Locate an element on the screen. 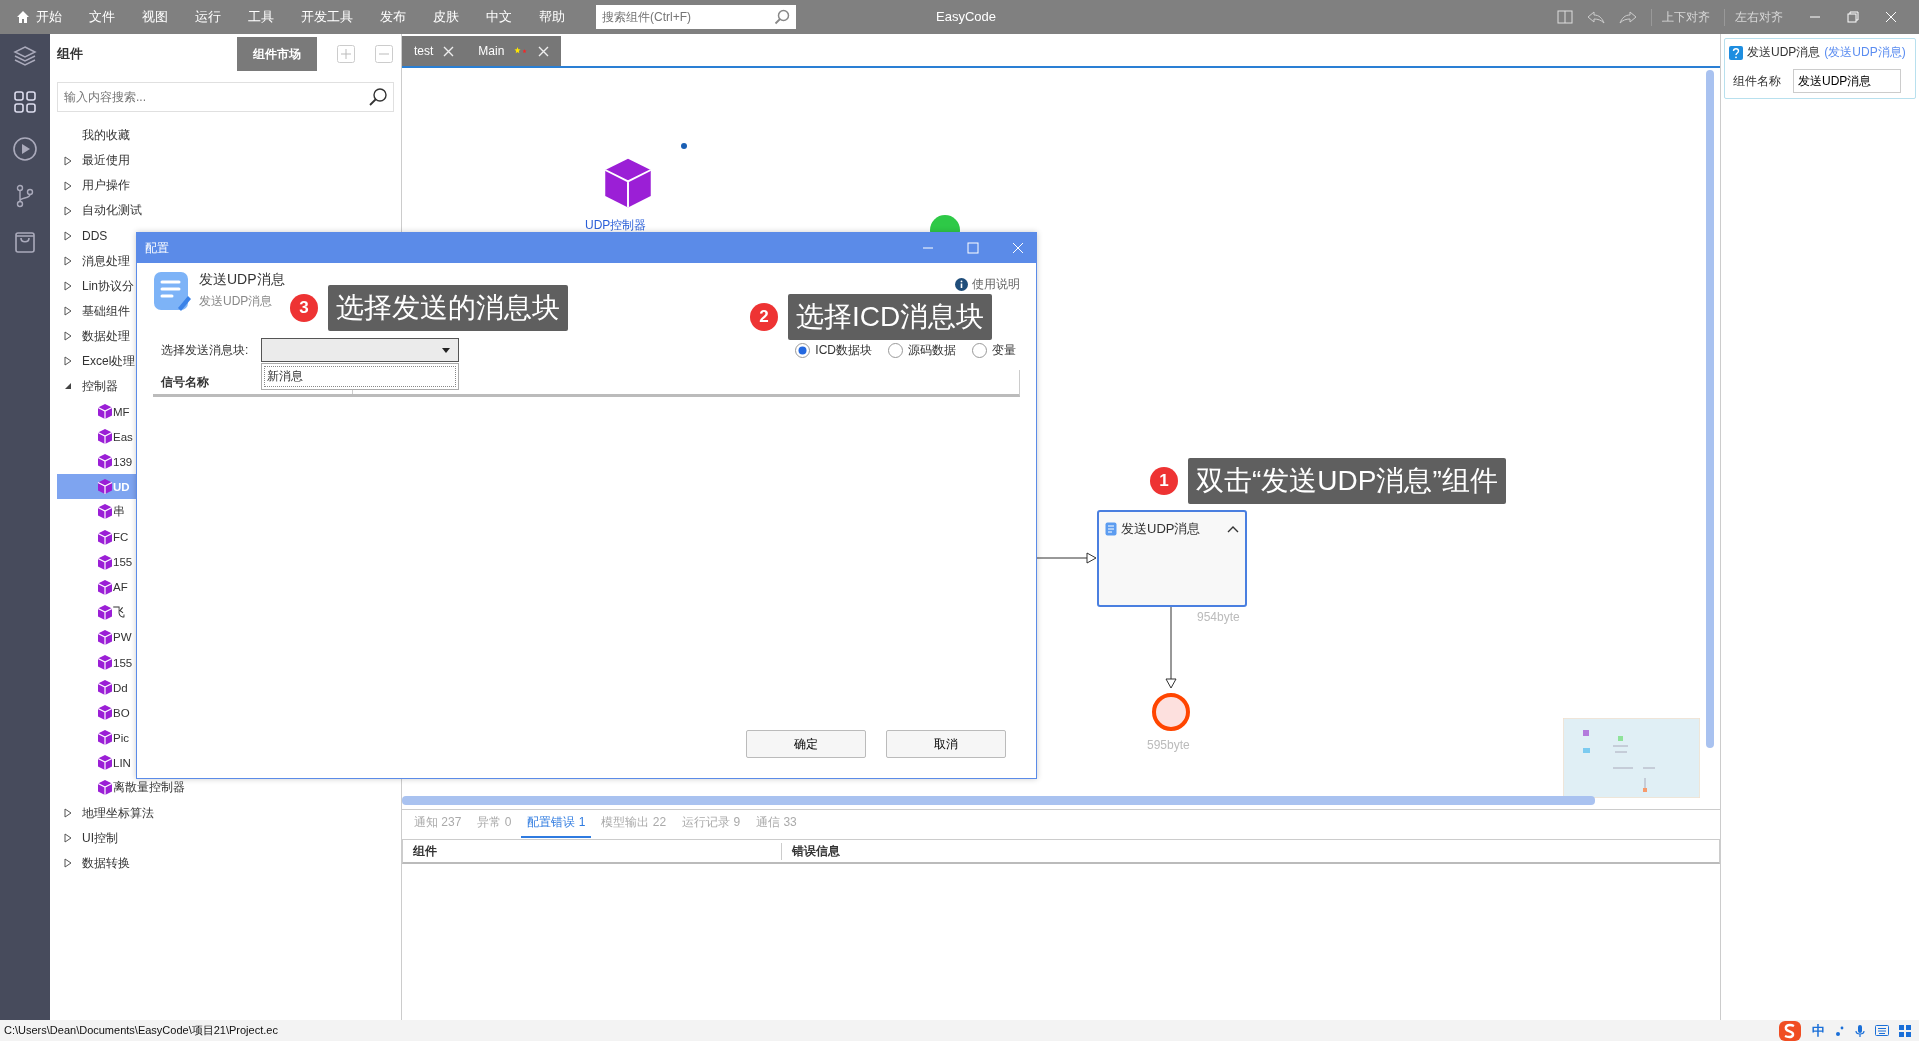 The width and height of the screenshot is (1919, 1041). ime-logo-icon is located at coordinates (1790, 1030).